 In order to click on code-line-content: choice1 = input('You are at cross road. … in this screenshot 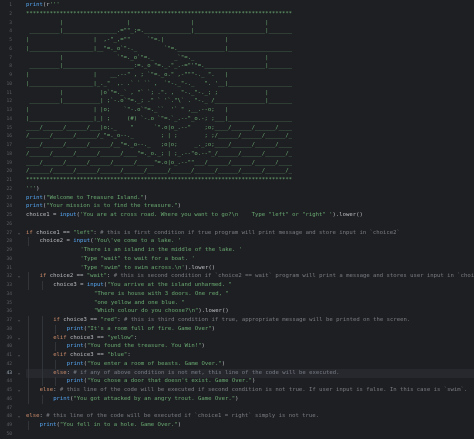, I will do `click(194, 215)`.